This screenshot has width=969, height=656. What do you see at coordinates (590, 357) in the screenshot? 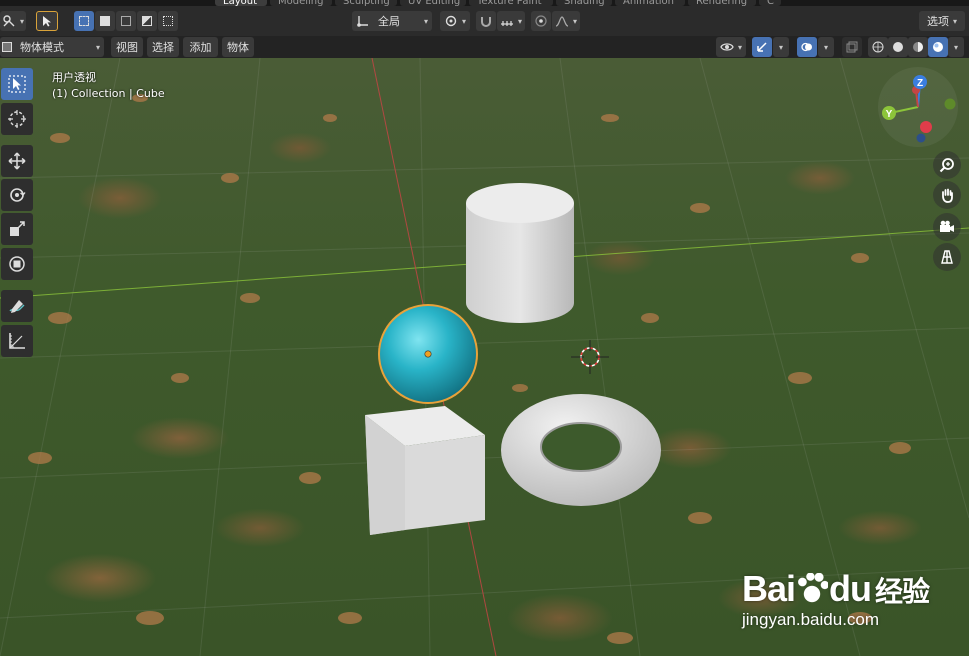
I see `3d-cursor` at bounding box center [590, 357].